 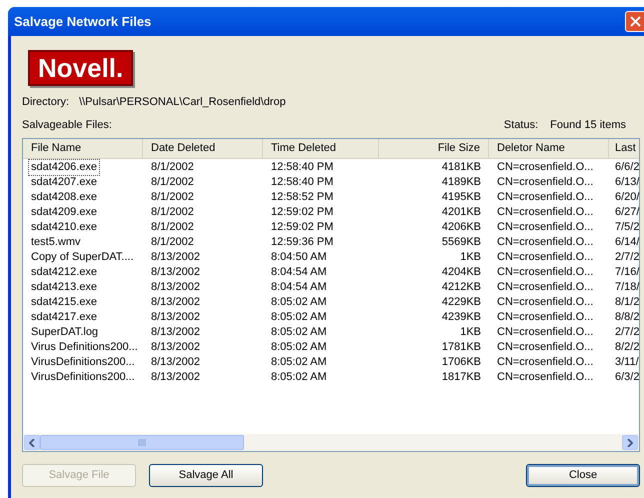 I want to click on table-cell-text: sdat4210.exe, so click(x=64, y=227).